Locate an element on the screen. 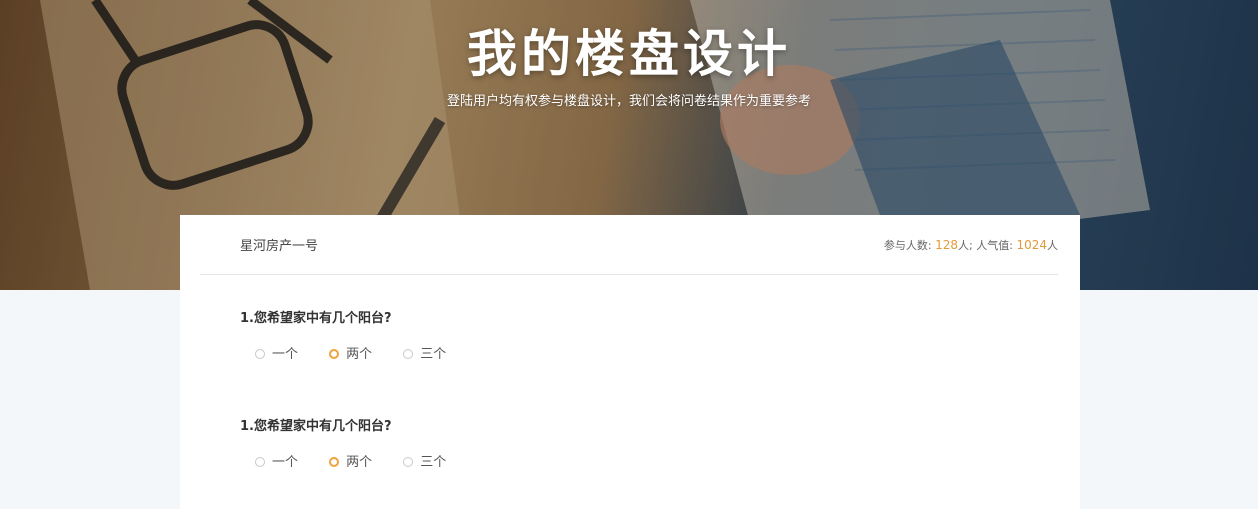  participants-count: 128 is located at coordinates (947, 245).